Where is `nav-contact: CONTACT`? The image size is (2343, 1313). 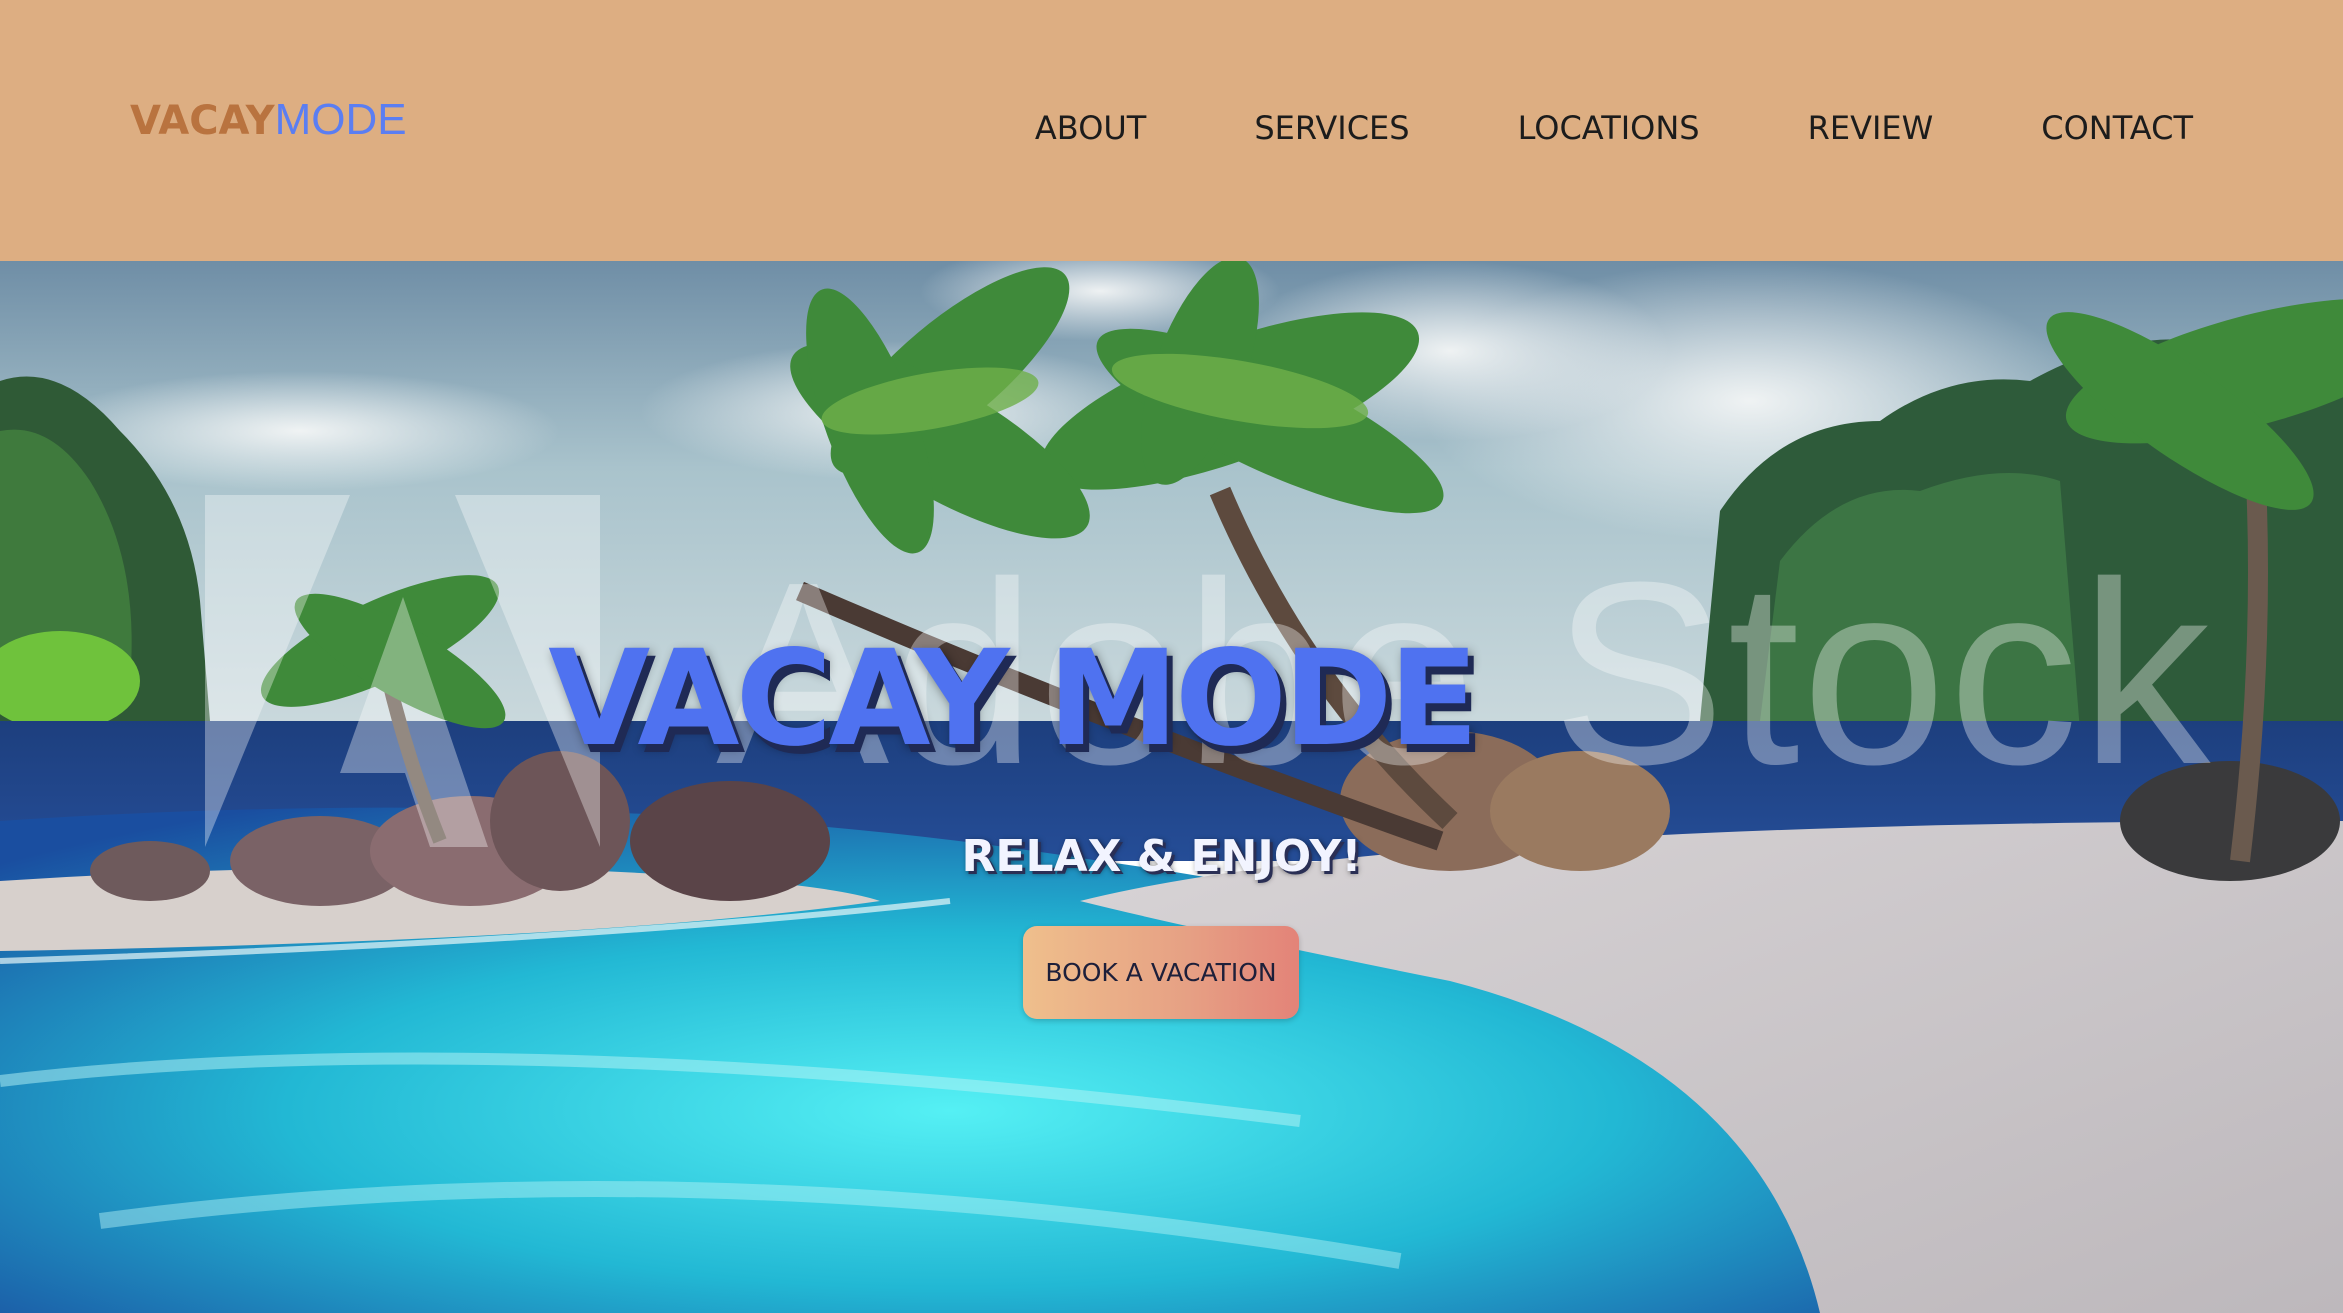 nav-contact: CONTACT is located at coordinates (2117, 128).